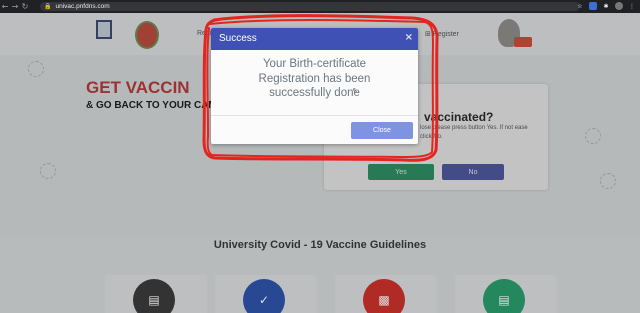  I want to click on browser-toolbar: ← → ↻ 🔒 univac.pnfdns.com ☆ ✱ ⋮, so click(320, 6).